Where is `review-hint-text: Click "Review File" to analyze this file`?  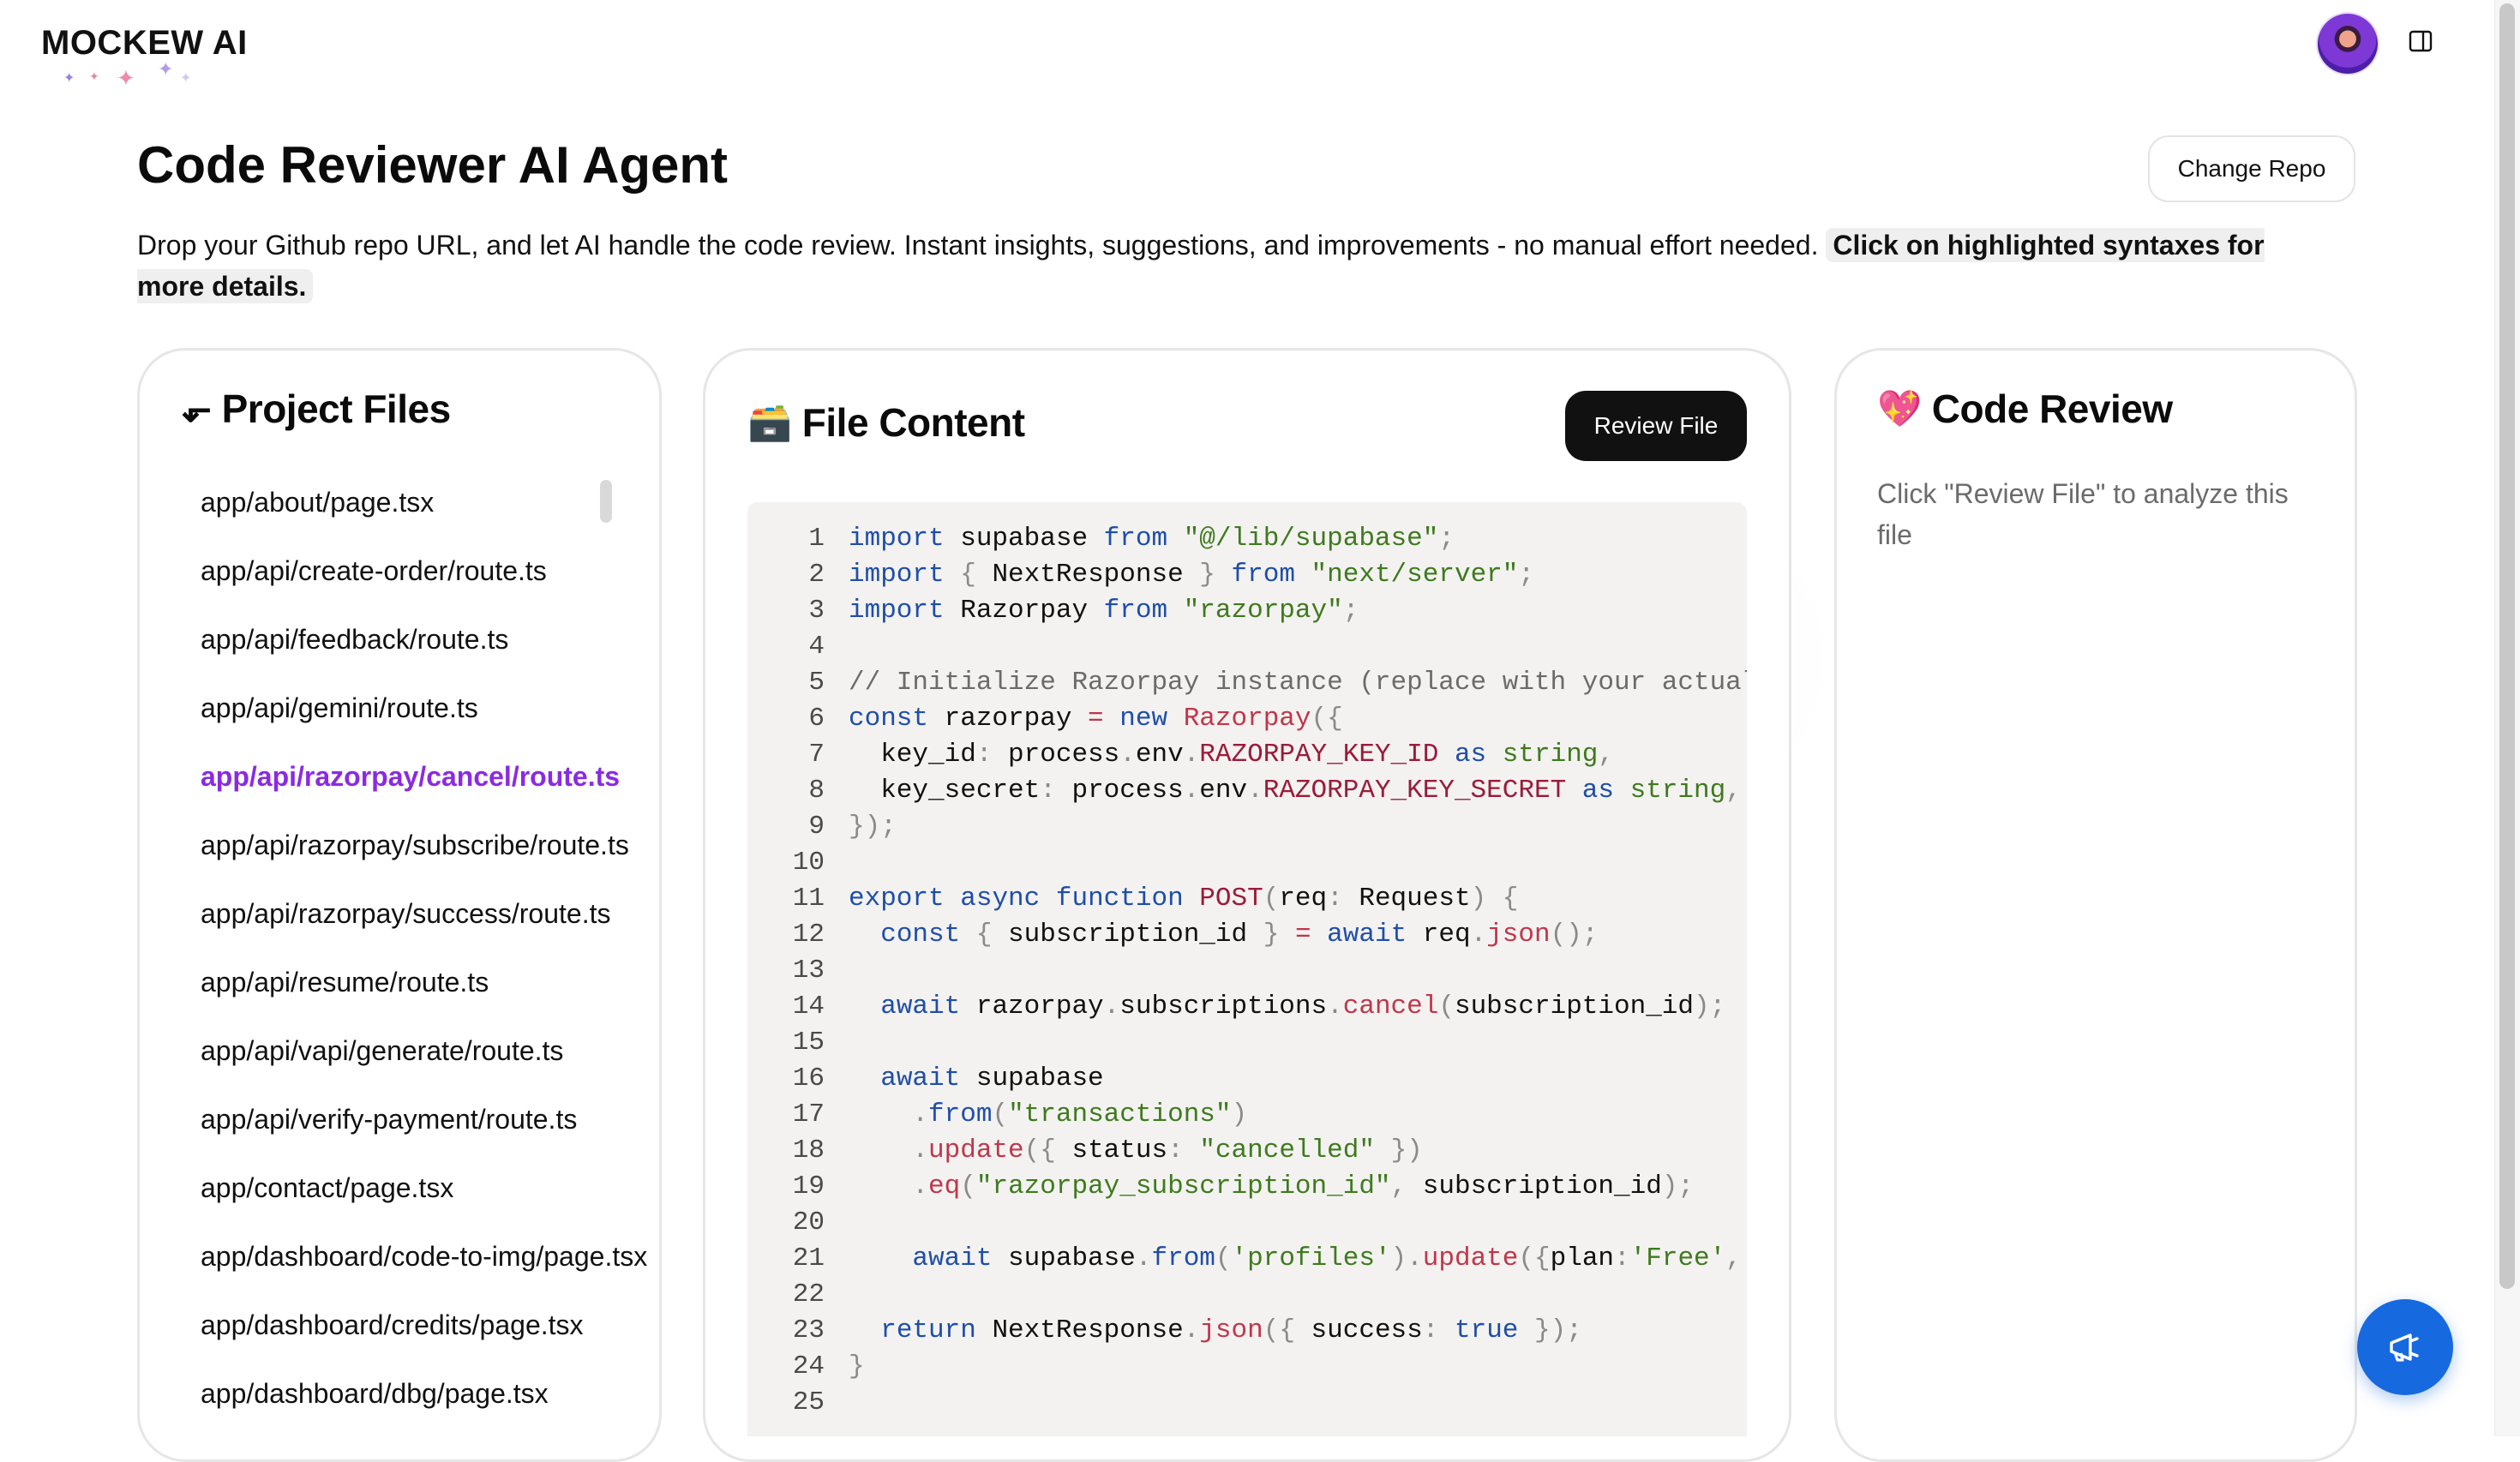 review-hint-text: Click "Review File" to analyze this file is located at coordinates (2083, 514).